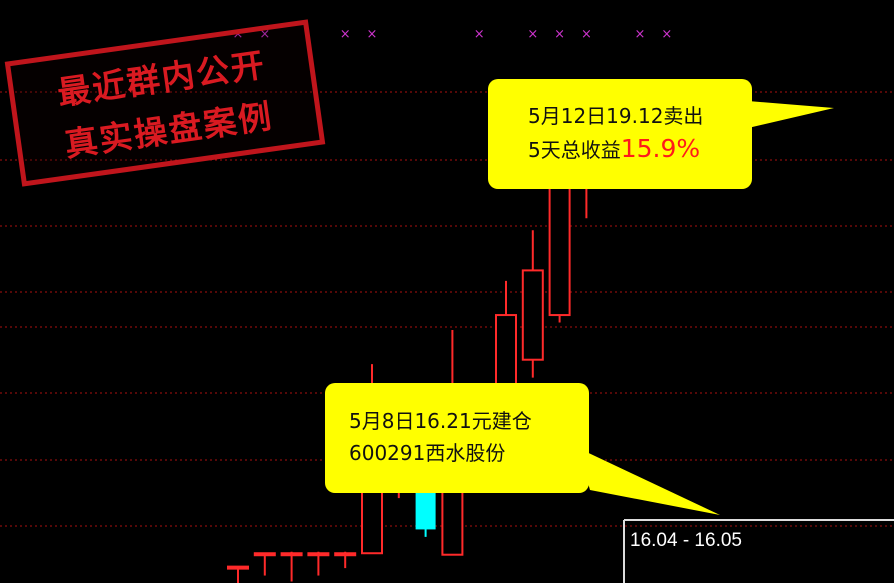 Image resolution: width=894 pixels, height=583 pixels. I want to click on sell-callout-line2: 5天总收益15.9%, so click(614, 149).